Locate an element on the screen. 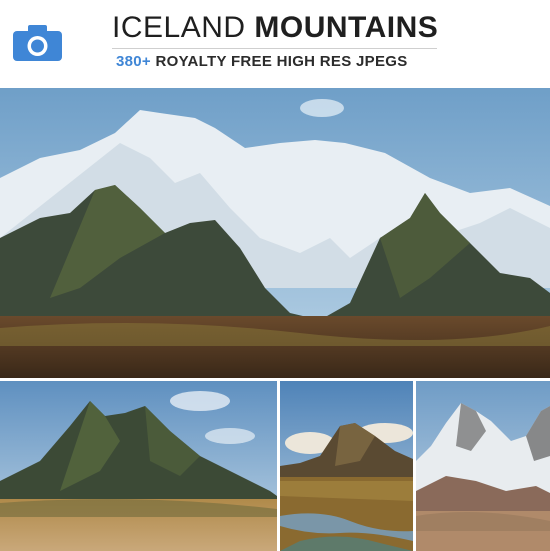 This screenshot has height=551, width=550. page-title: ICELAND MOUNTAINS is located at coordinates (277, 28).